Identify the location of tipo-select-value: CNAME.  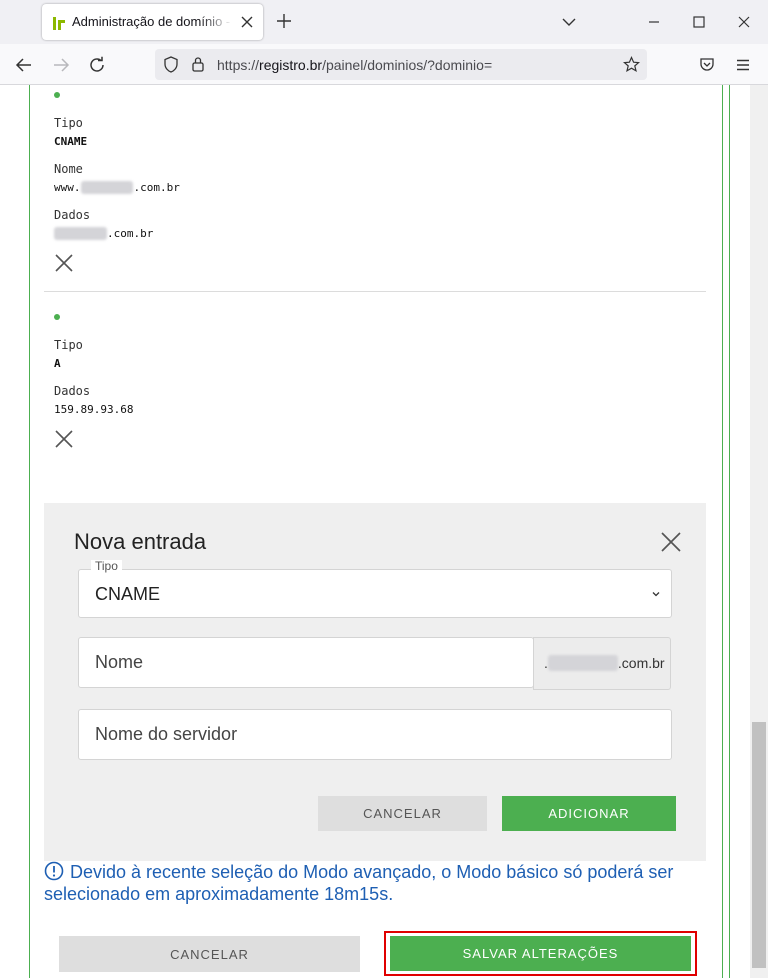
(128, 594).